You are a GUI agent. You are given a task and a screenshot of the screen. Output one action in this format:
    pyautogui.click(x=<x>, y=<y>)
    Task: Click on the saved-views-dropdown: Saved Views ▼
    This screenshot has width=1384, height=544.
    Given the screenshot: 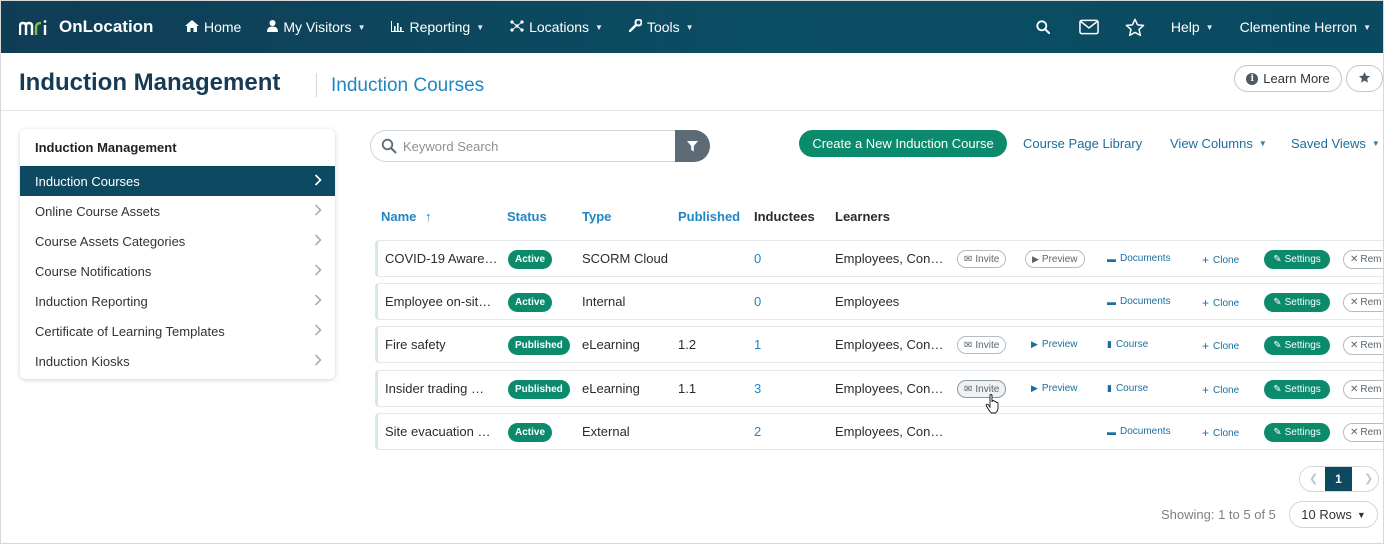 What is the action you would take?
    pyautogui.click(x=1335, y=143)
    